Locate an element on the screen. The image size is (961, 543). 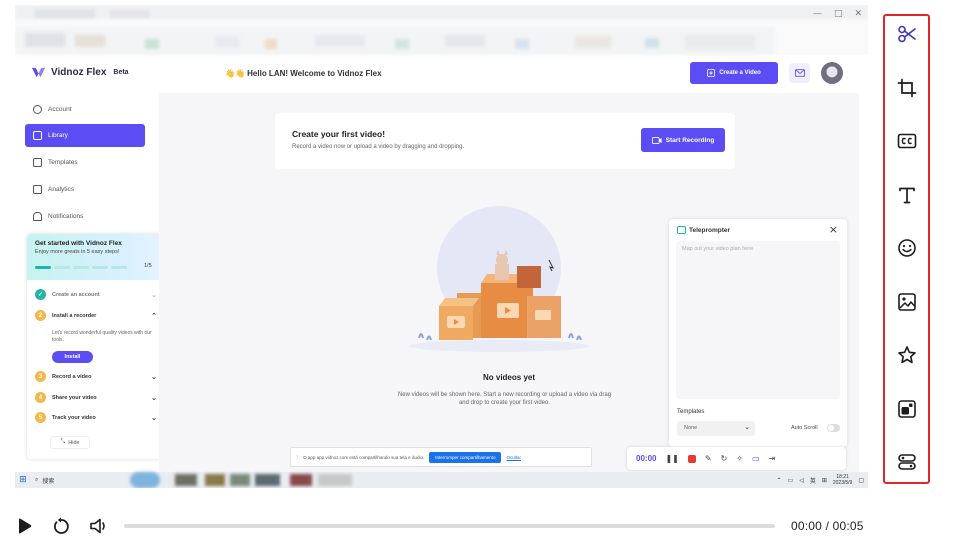
share-notice-icon: ⫶ is located at coordinates (298, 457).